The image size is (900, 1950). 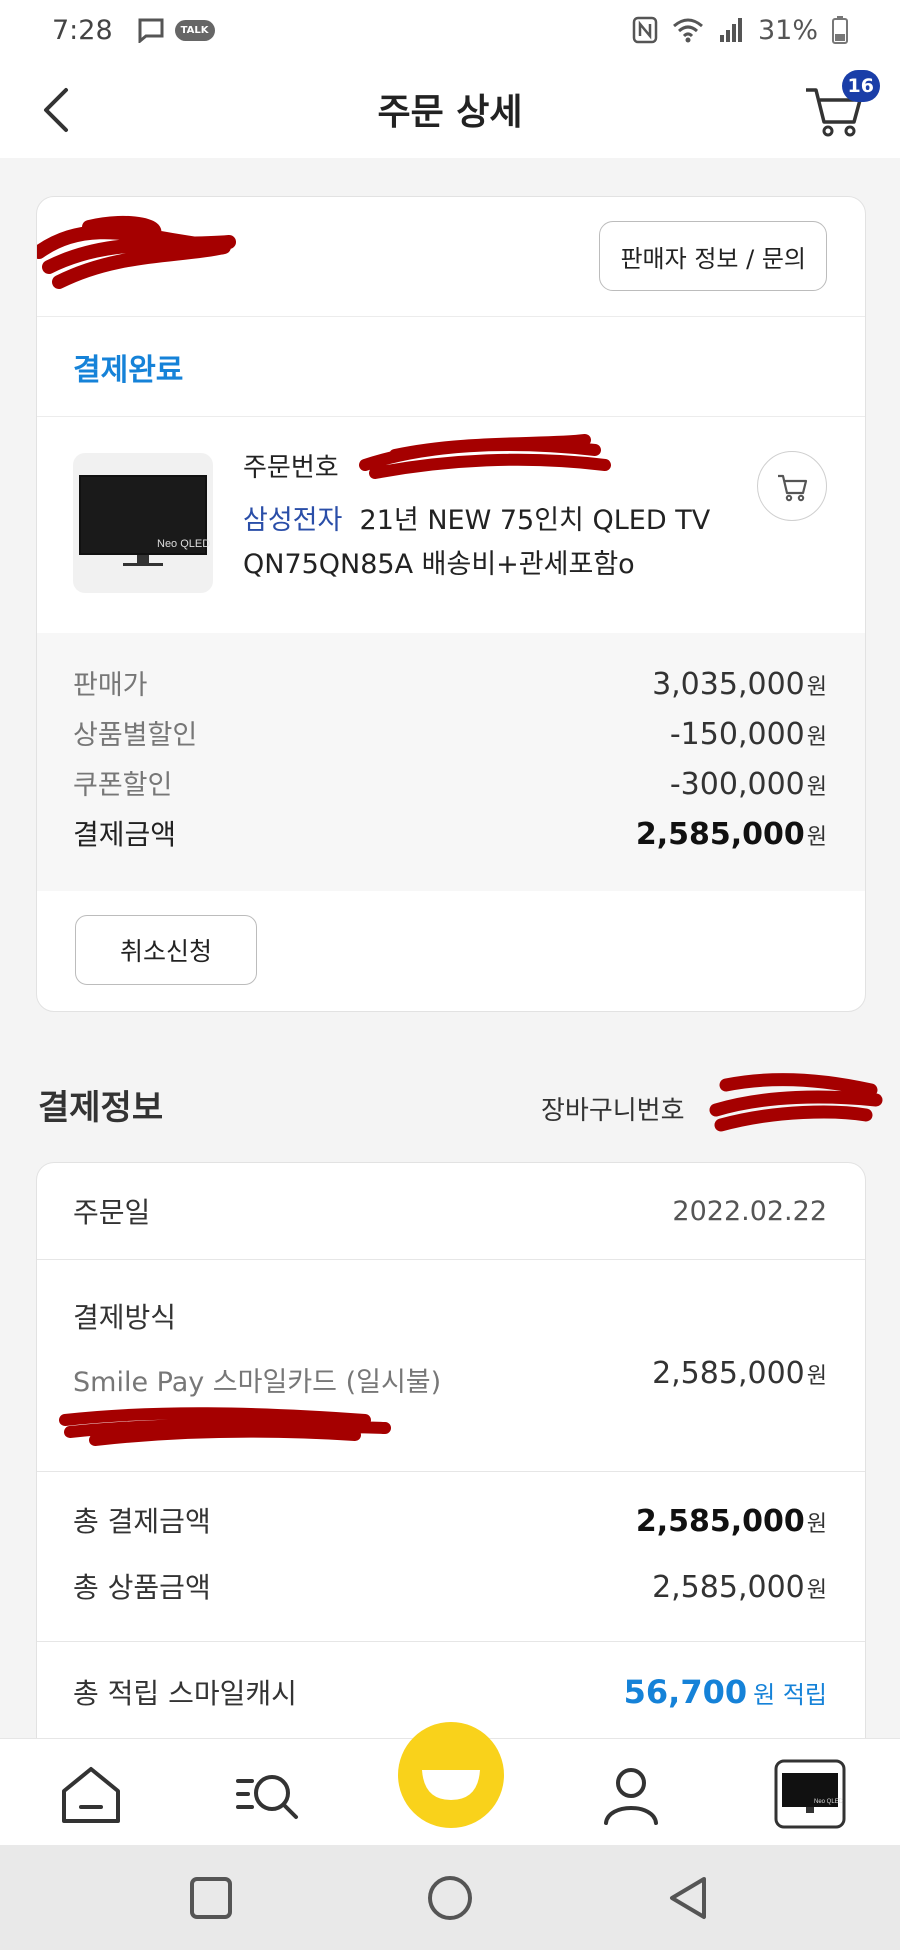 I want to click on basket-number-label: 장바구니번호, so click(x=613, y=1111).